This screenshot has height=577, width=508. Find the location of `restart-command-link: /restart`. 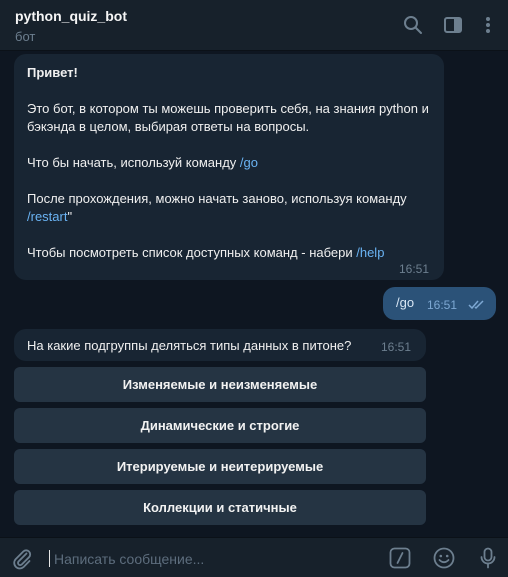

restart-command-link: /restart is located at coordinates (47, 216).